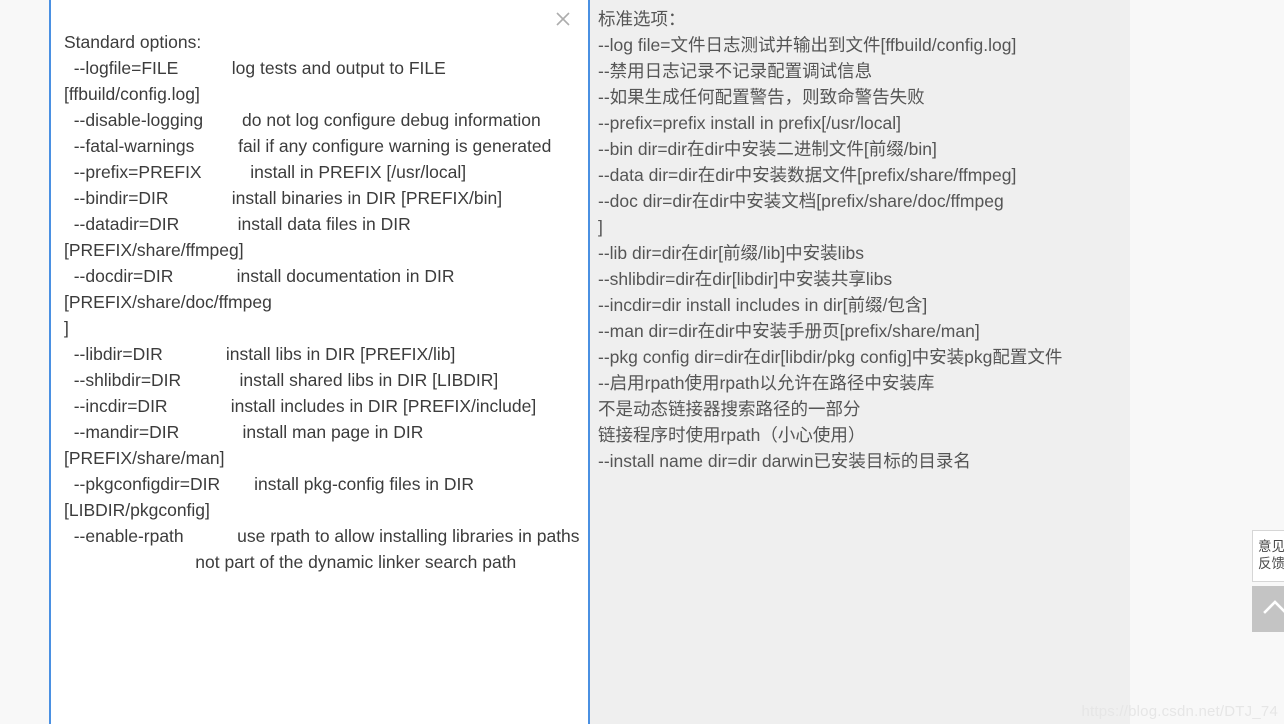 The image size is (1284, 724). I want to click on site-watermark: https://blog.csdn.net/DTJ_74, so click(1179, 711).